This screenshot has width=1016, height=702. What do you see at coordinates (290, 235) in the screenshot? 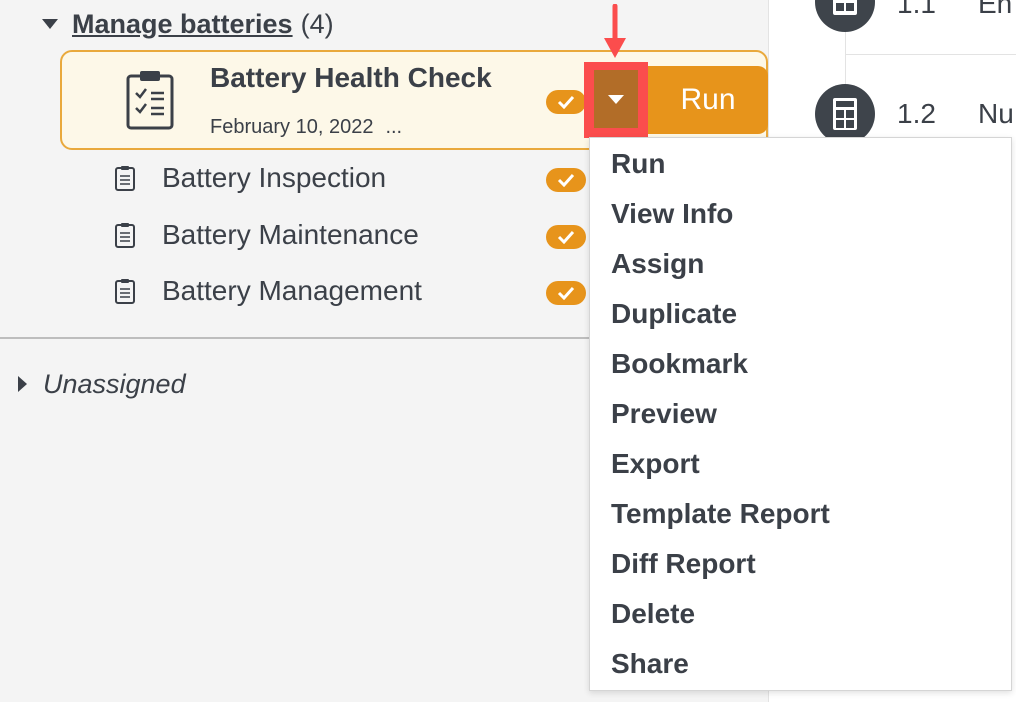
I see `list-item-label: Battery Maintenance` at bounding box center [290, 235].